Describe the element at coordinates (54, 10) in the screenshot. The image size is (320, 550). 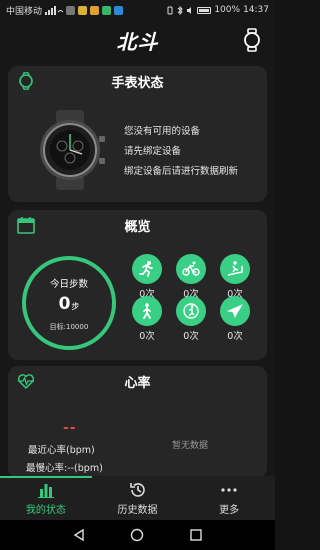
I see `signal-icon` at that location.